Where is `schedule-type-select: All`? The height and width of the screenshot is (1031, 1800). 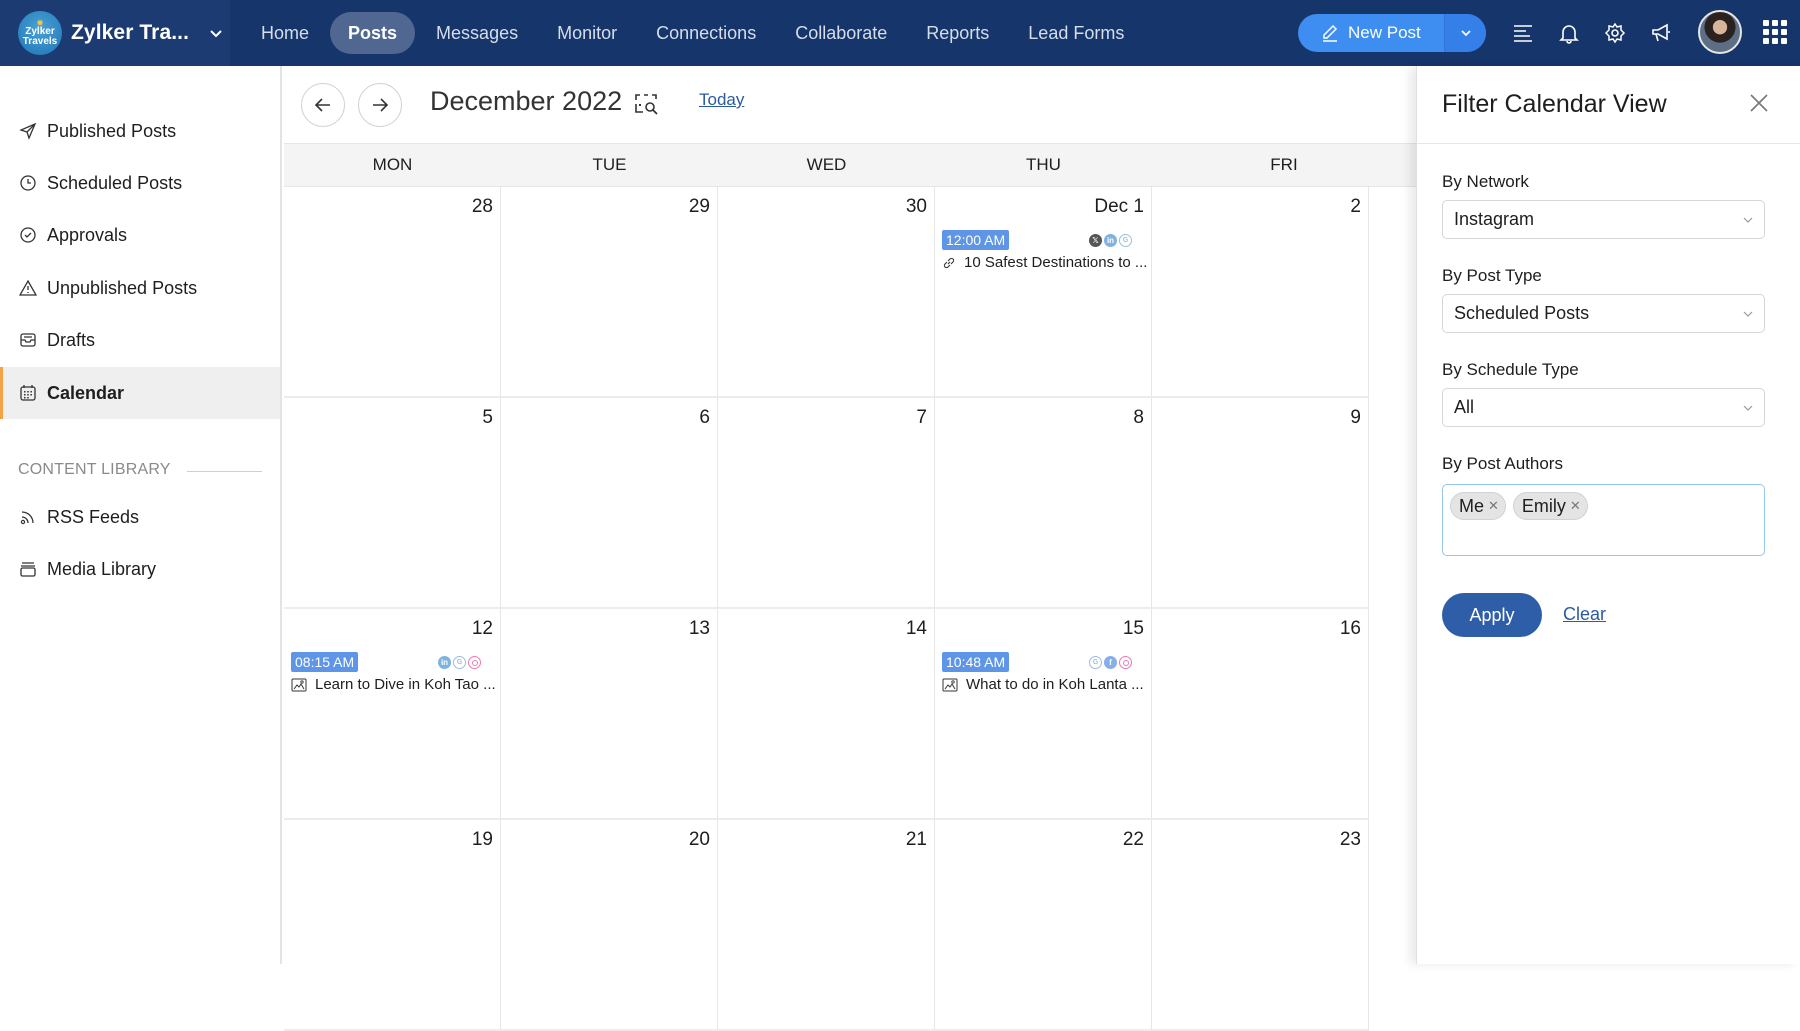
schedule-type-select: All is located at coordinates (1603, 407).